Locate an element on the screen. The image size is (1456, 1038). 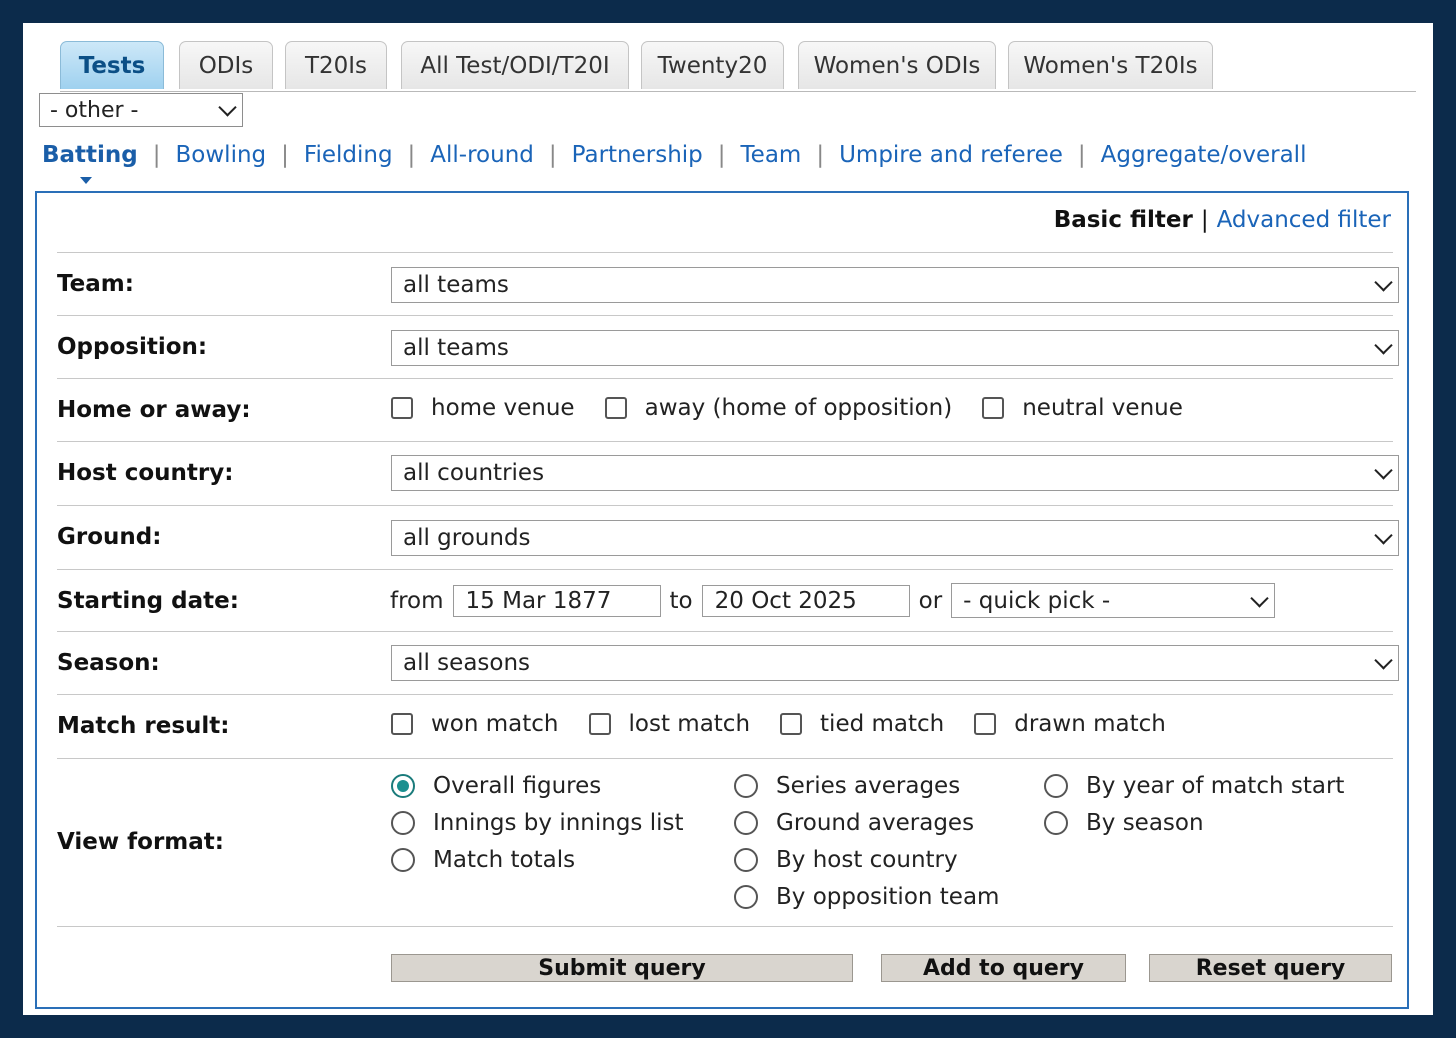
series-averages-radio is located at coordinates (746, 785).